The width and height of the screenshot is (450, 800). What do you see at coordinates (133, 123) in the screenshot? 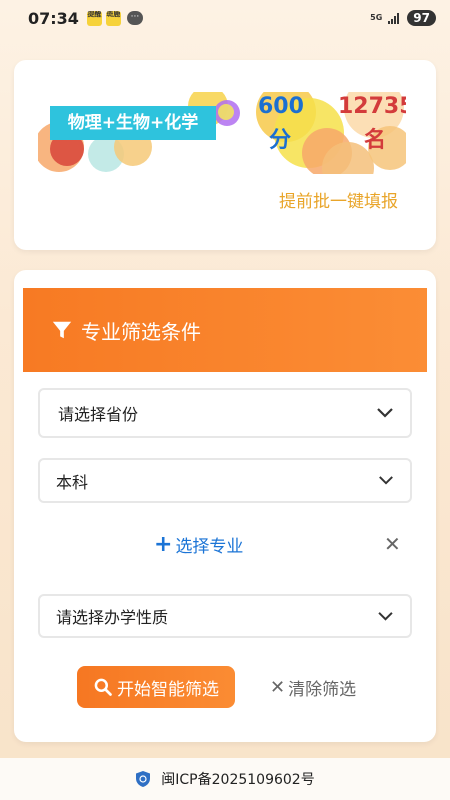
I see `subject-combination-tag: 物理+生物+化学` at bounding box center [133, 123].